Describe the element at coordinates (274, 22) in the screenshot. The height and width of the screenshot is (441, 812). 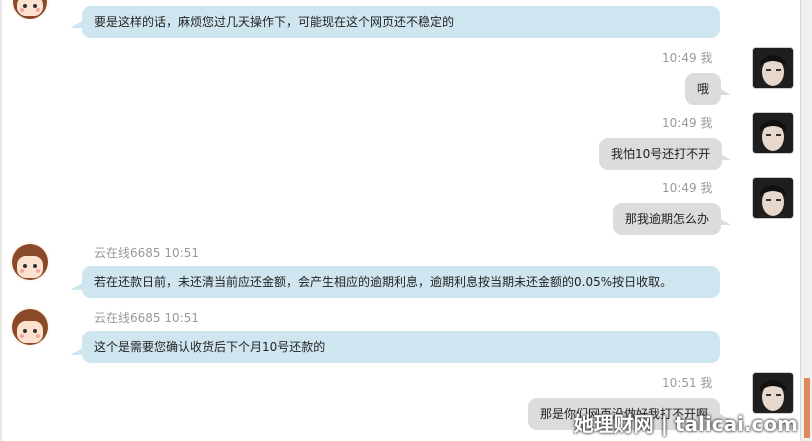
I see `message-text: 要是这样的话，麻烦您过几天操作下，可能现在这个网页还不稳定的` at that location.